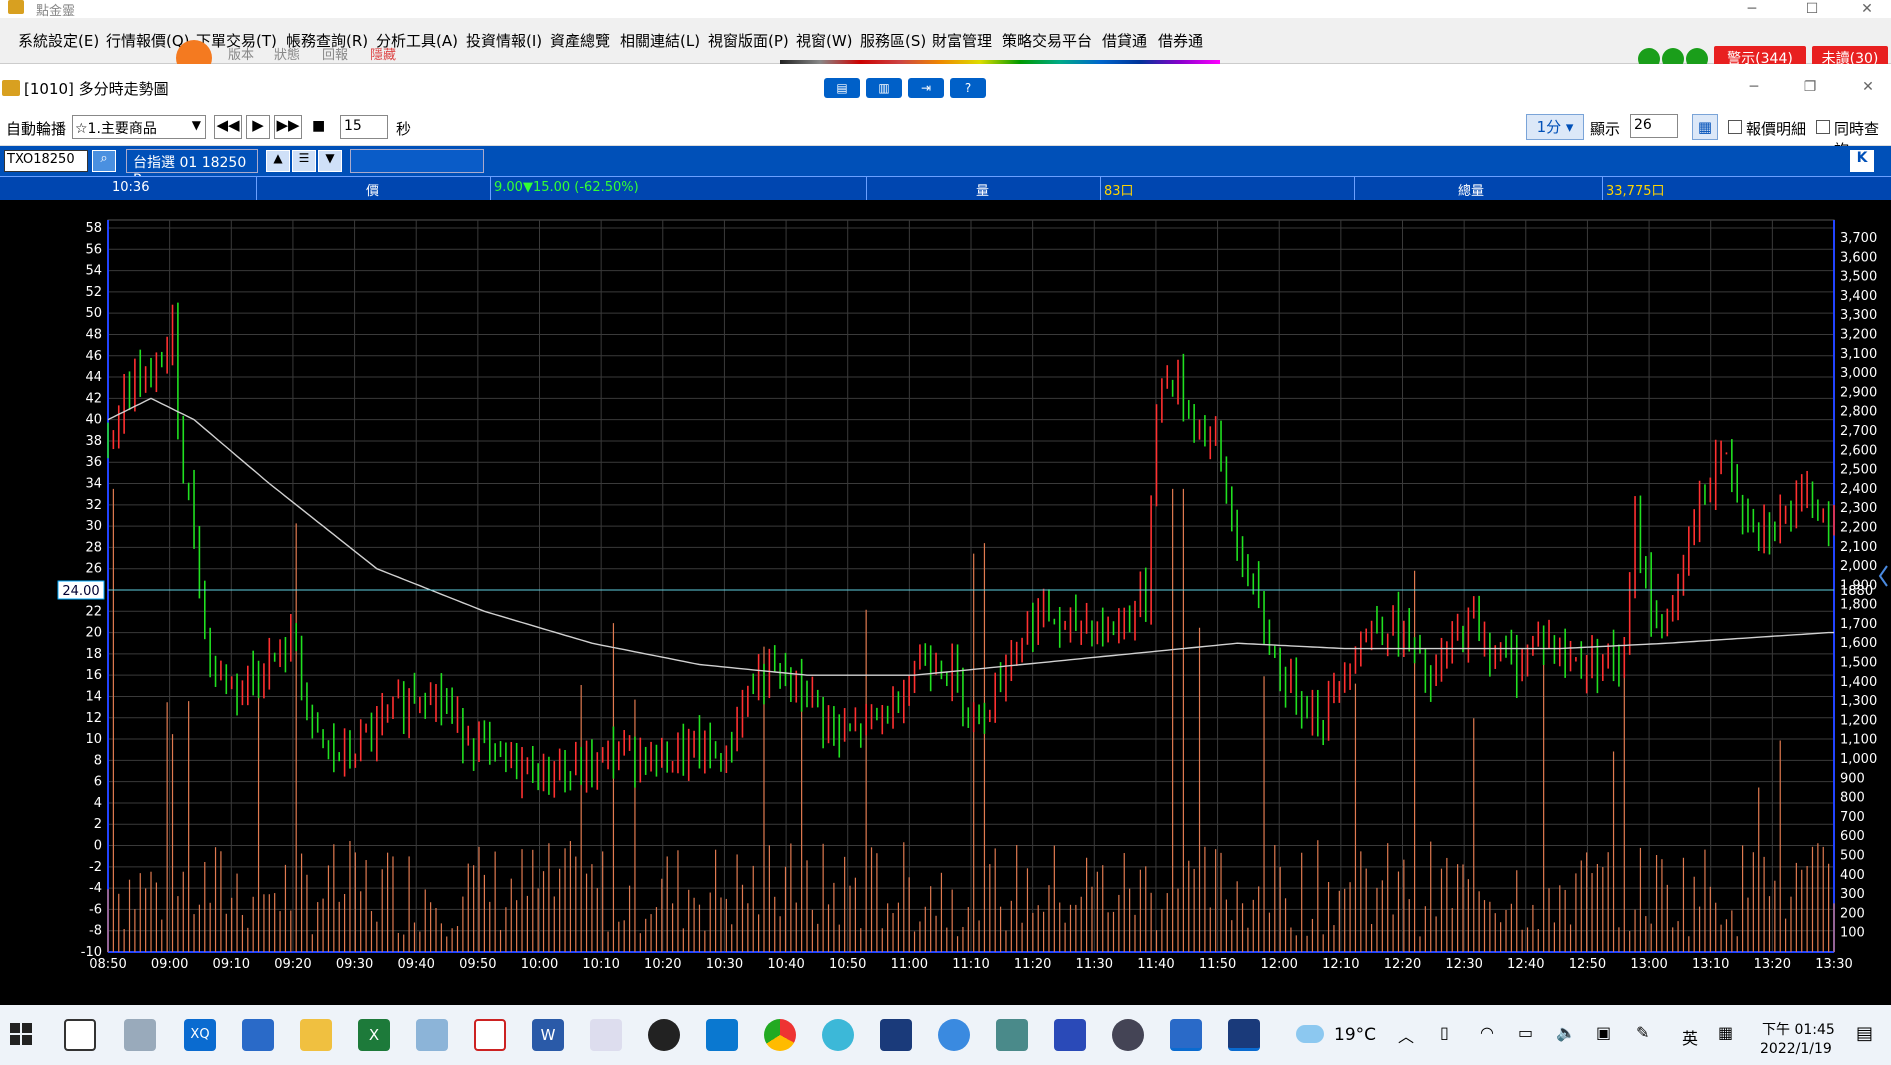 This screenshot has height=1065, width=1891. Describe the element at coordinates (1867, 9) in the screenshot. I see `close-icon: ✕` at that location.